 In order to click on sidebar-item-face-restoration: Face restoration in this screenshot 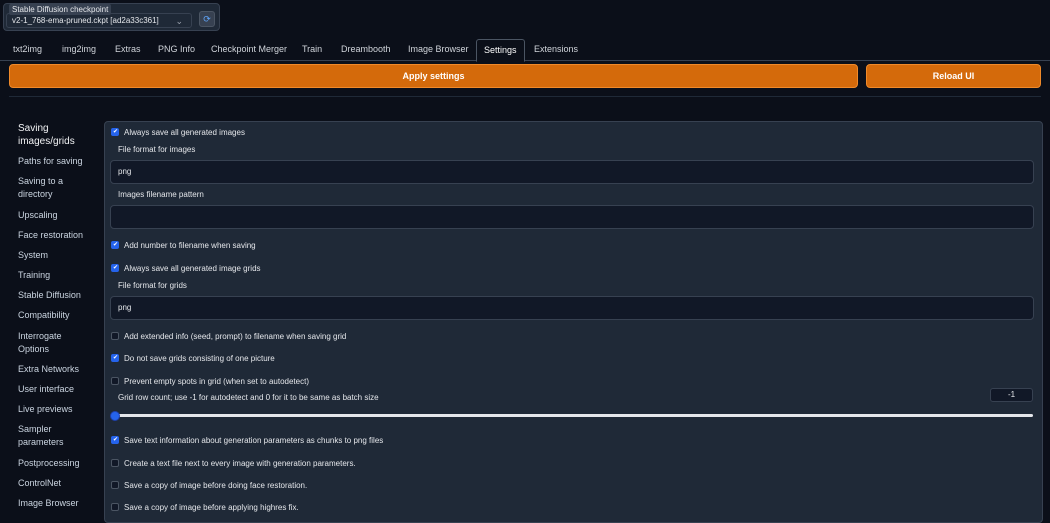, I will do `click(50, 235)`.